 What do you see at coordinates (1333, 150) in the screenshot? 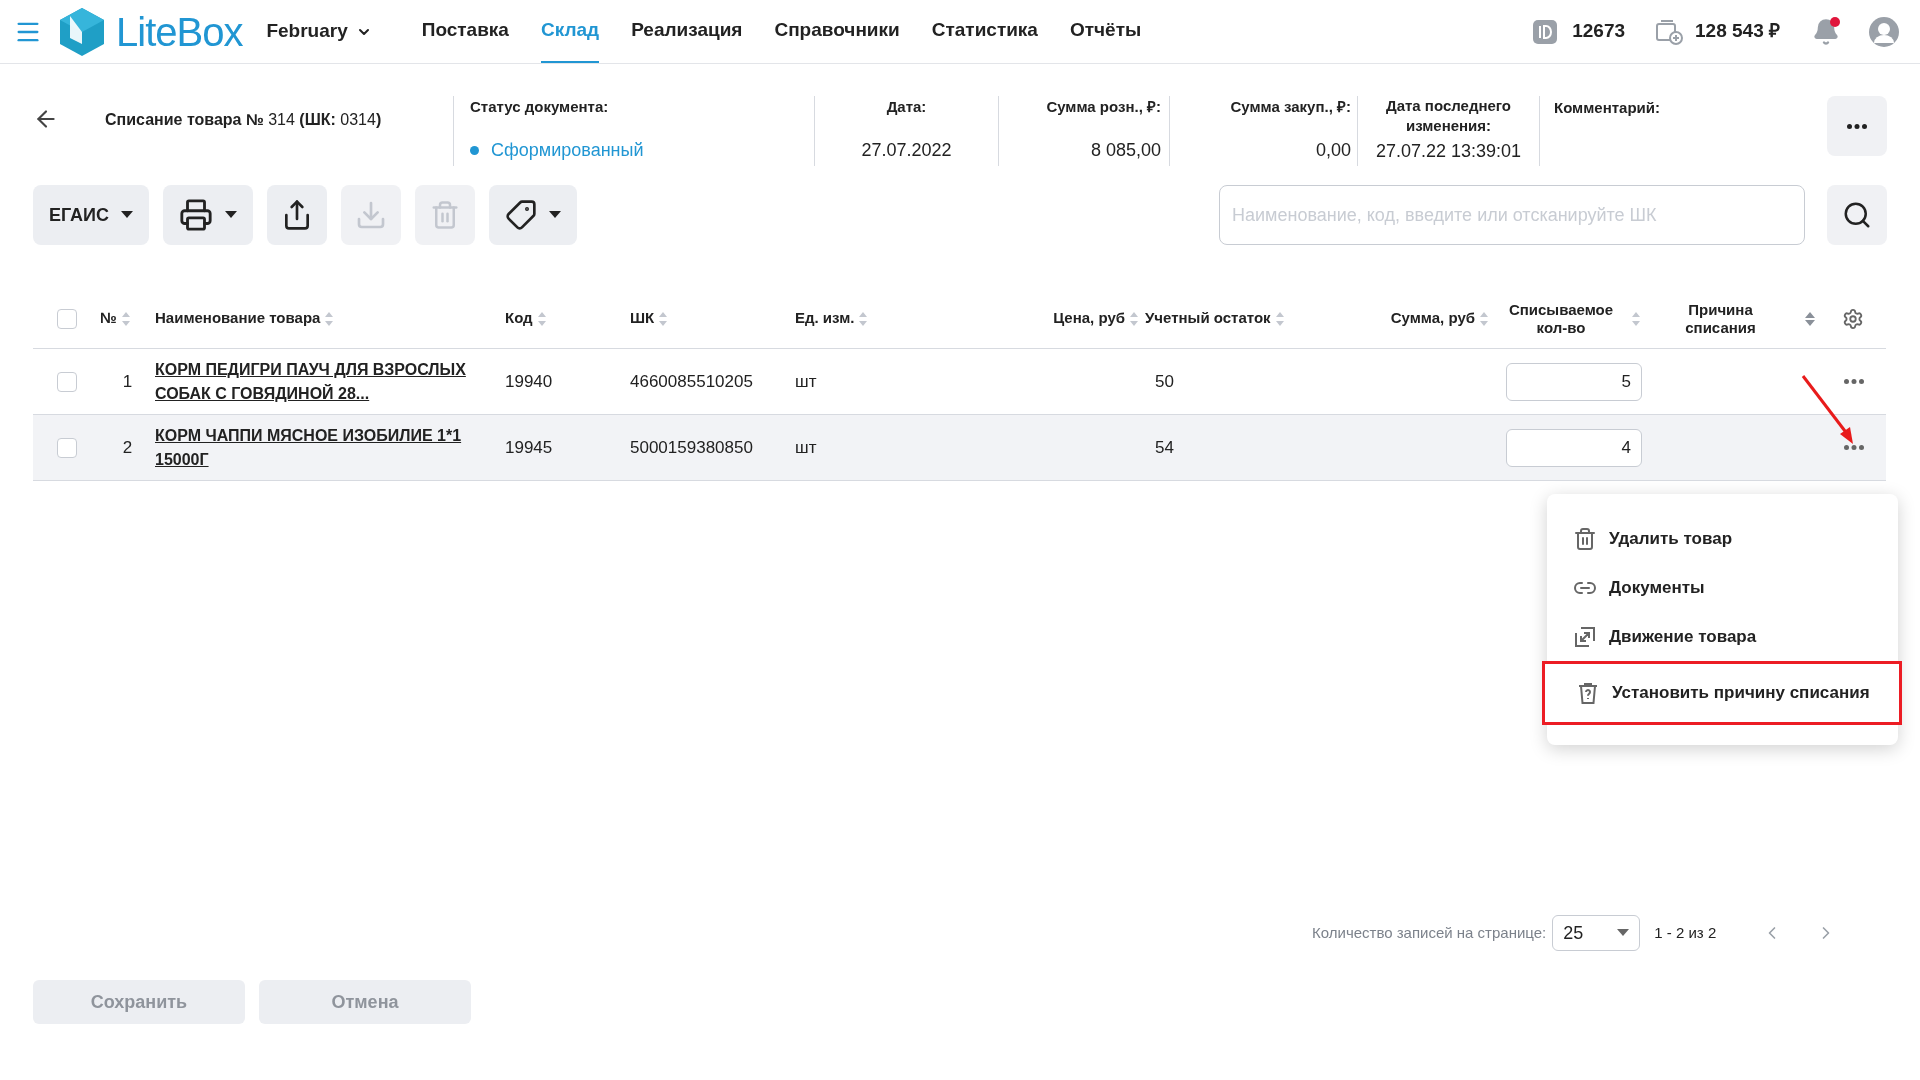
I see `field-value: 0,00` at bounding box center [1333, 150].